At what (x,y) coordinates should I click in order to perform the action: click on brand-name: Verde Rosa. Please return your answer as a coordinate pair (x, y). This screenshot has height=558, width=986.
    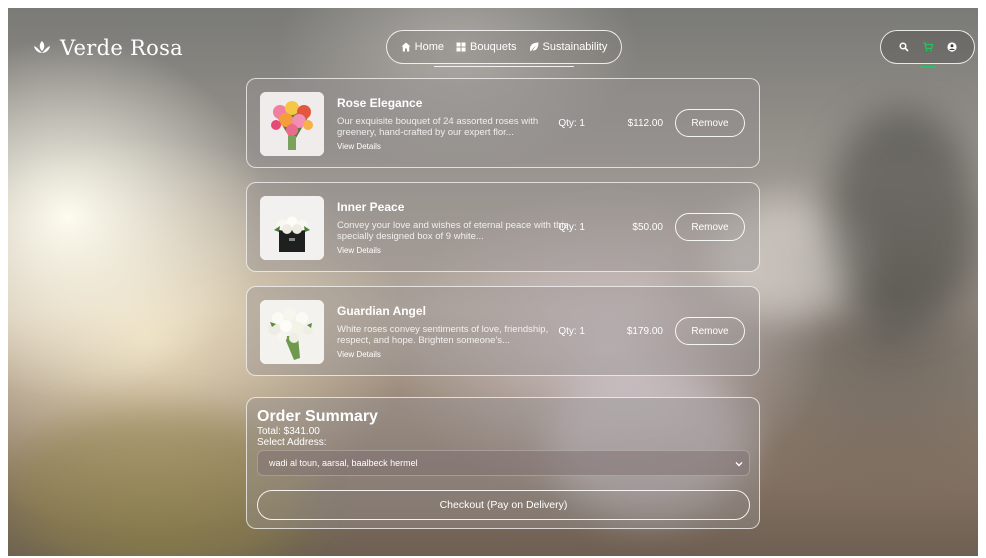
    Looking at the image, I should click on (122, 48).